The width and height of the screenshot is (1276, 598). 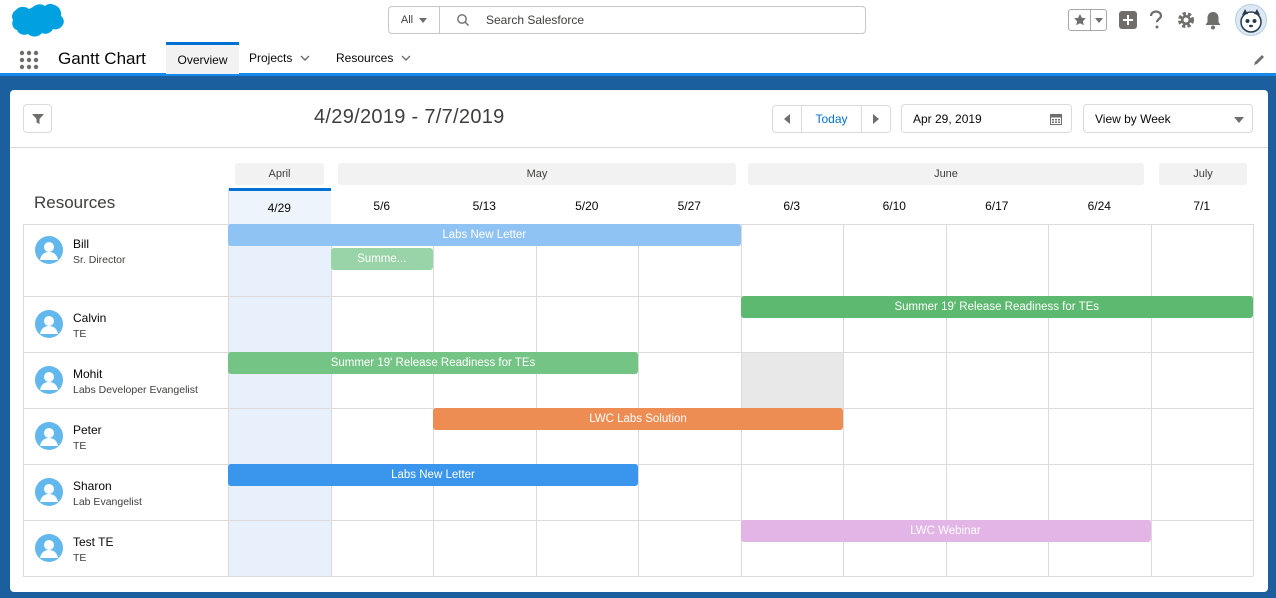 What do you see at coordinates (587, 206) in the screenshot?
I see `week-header: 5/20` at bounding box center [587, 206].